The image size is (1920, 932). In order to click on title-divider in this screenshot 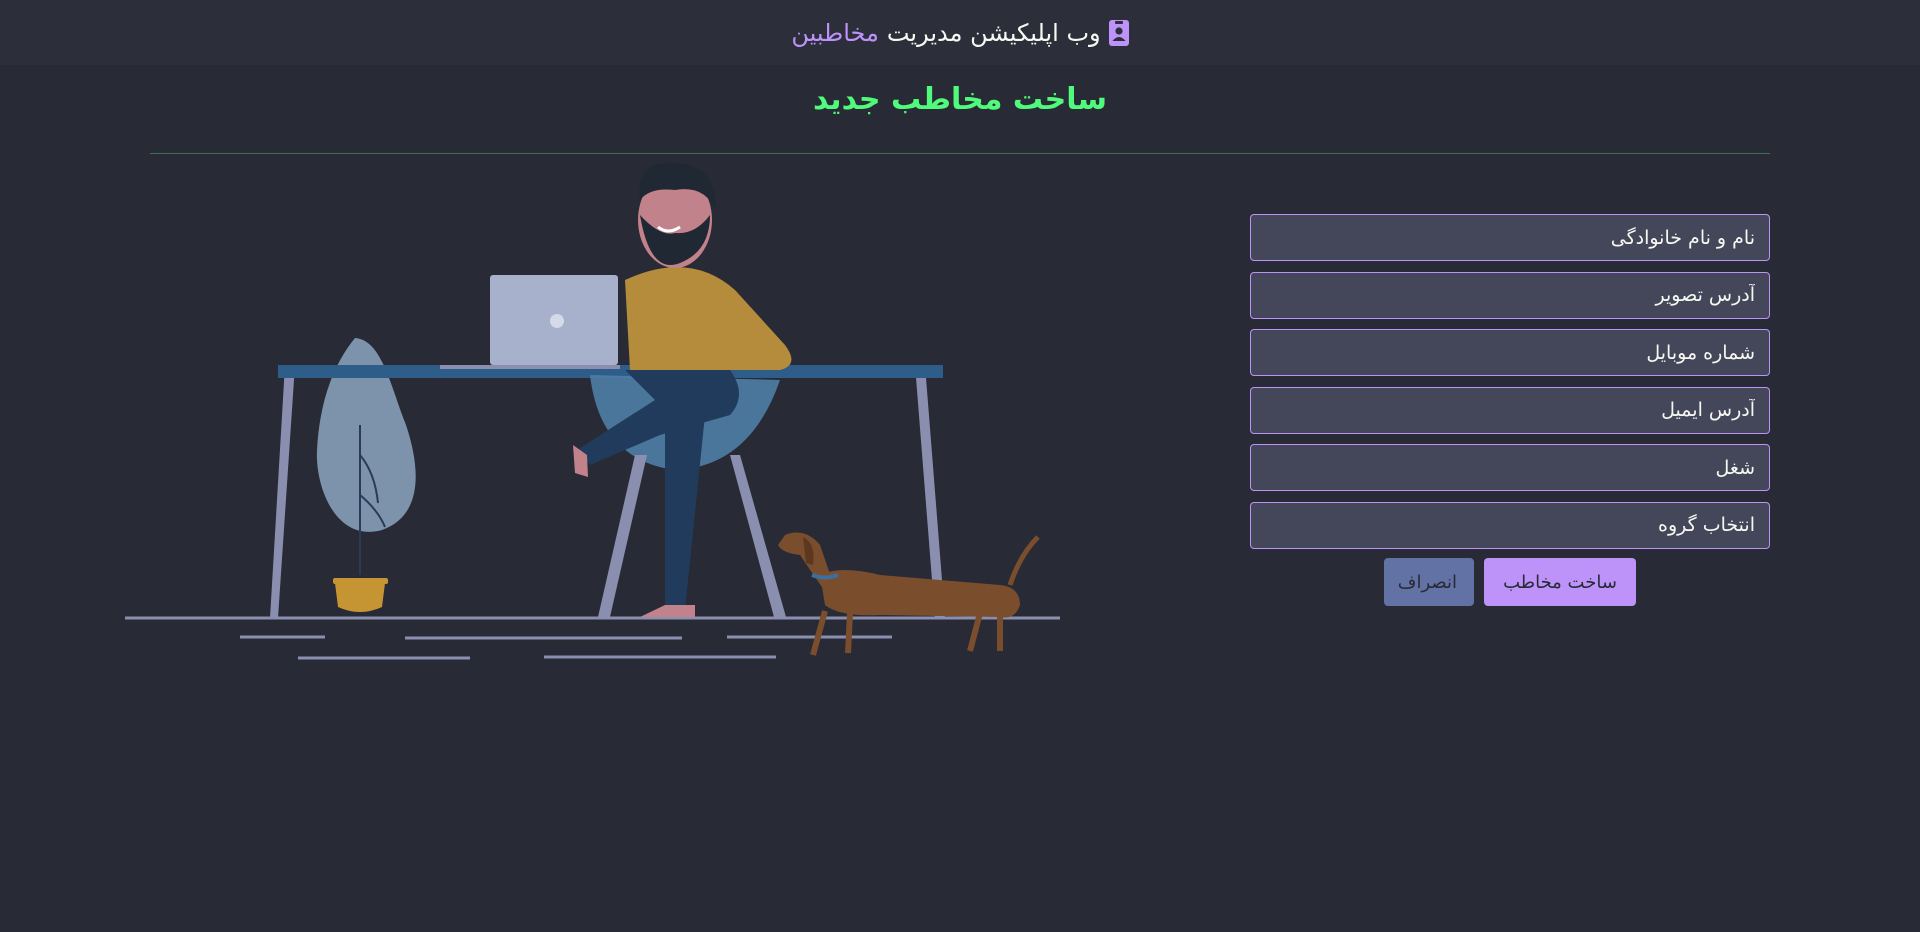, I will do `click(960, 153)`.